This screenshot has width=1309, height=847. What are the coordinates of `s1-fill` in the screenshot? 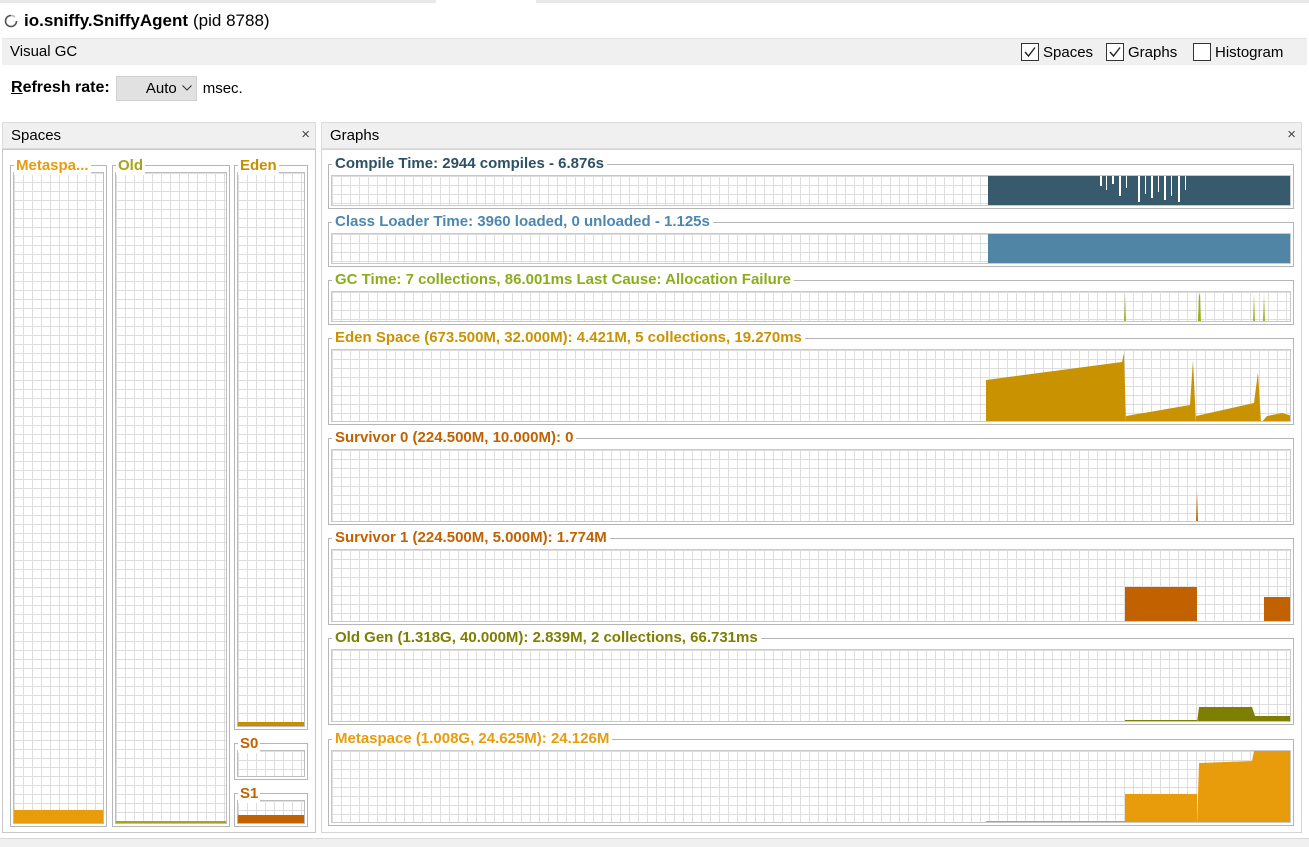 It's located at (271, 819).